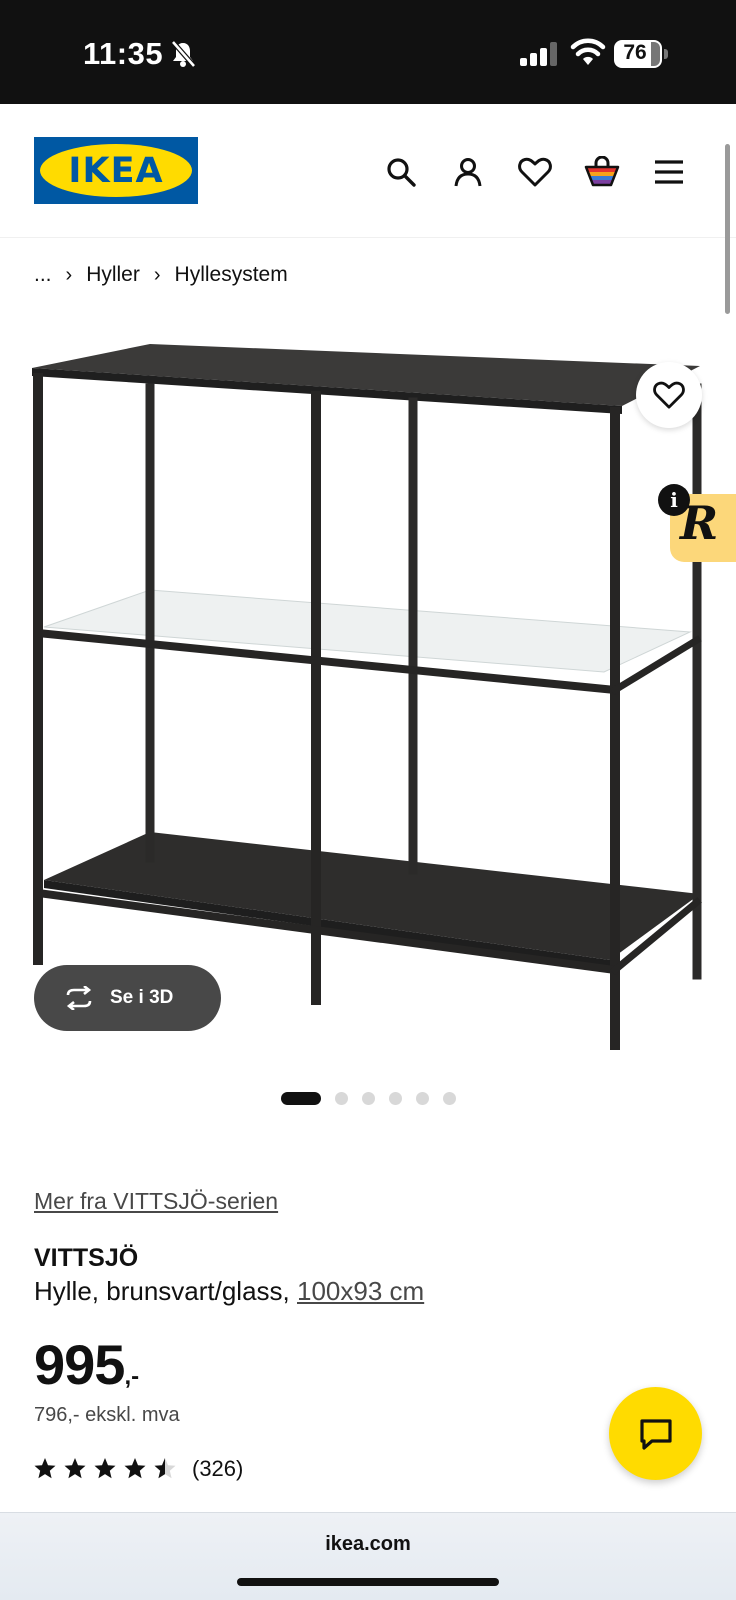 The image size is (736, 1600). I want to click on profile-icon, so click(468, 172).